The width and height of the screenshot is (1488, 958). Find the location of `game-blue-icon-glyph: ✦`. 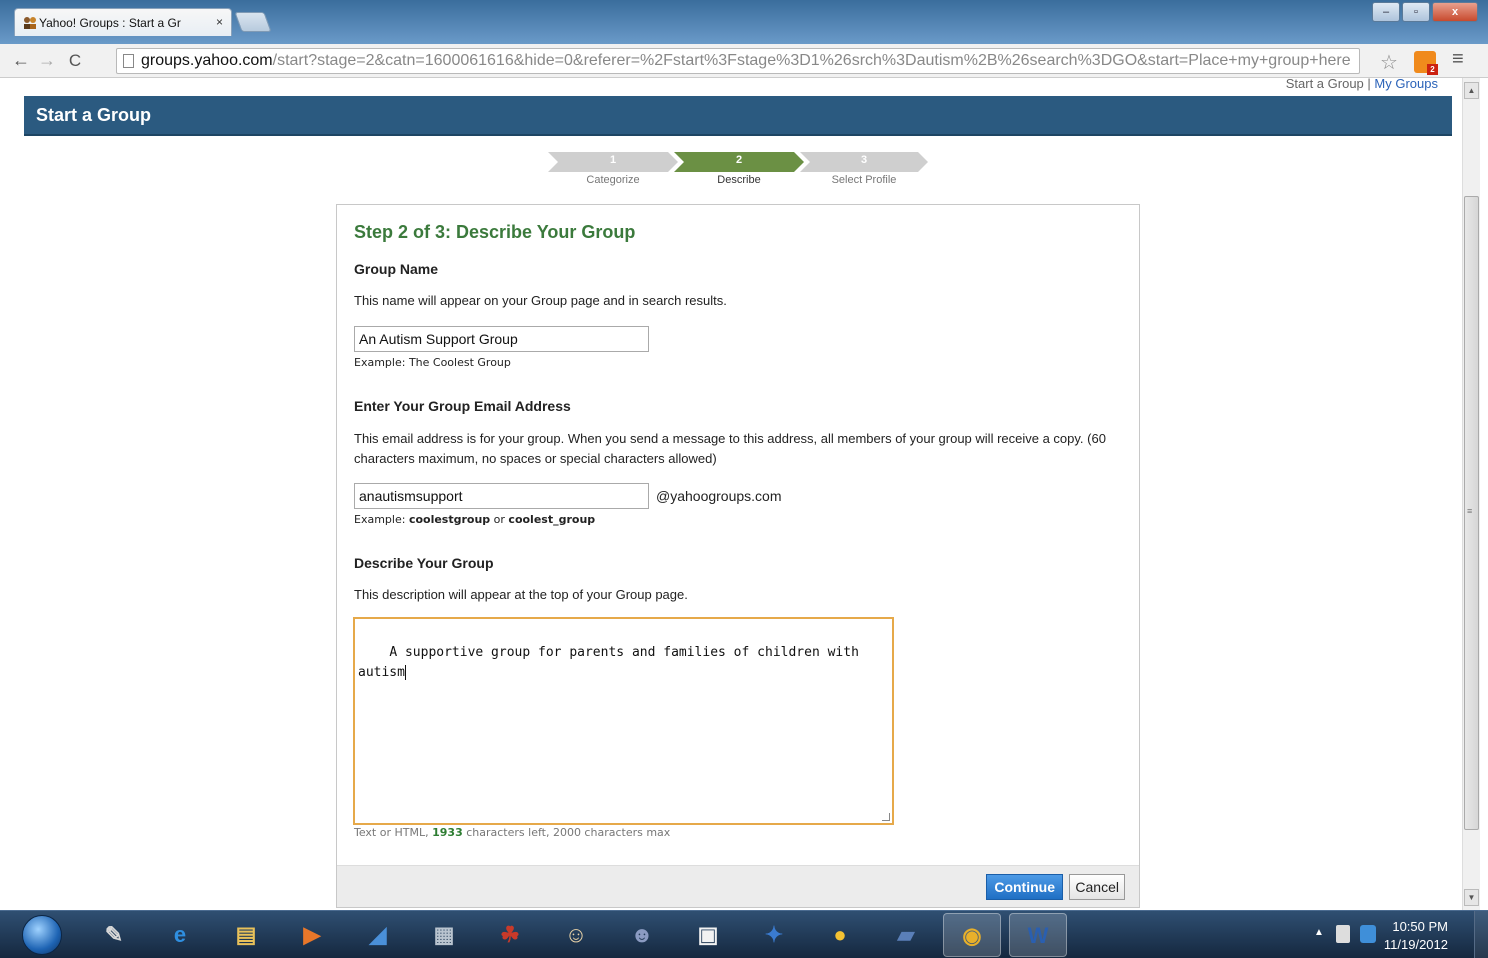

game-blue-icon-glyph: ✦ is located at coordinates (774, 934).